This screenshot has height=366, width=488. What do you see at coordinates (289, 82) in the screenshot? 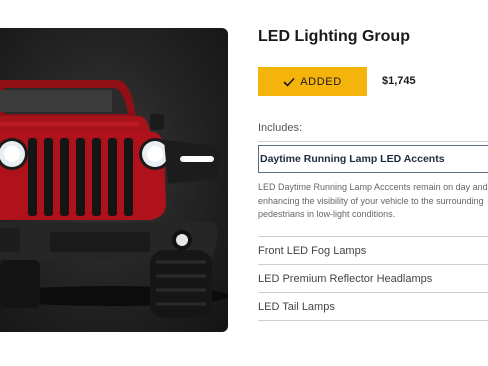
I see `check-icon` at bounding box center [289, 82].